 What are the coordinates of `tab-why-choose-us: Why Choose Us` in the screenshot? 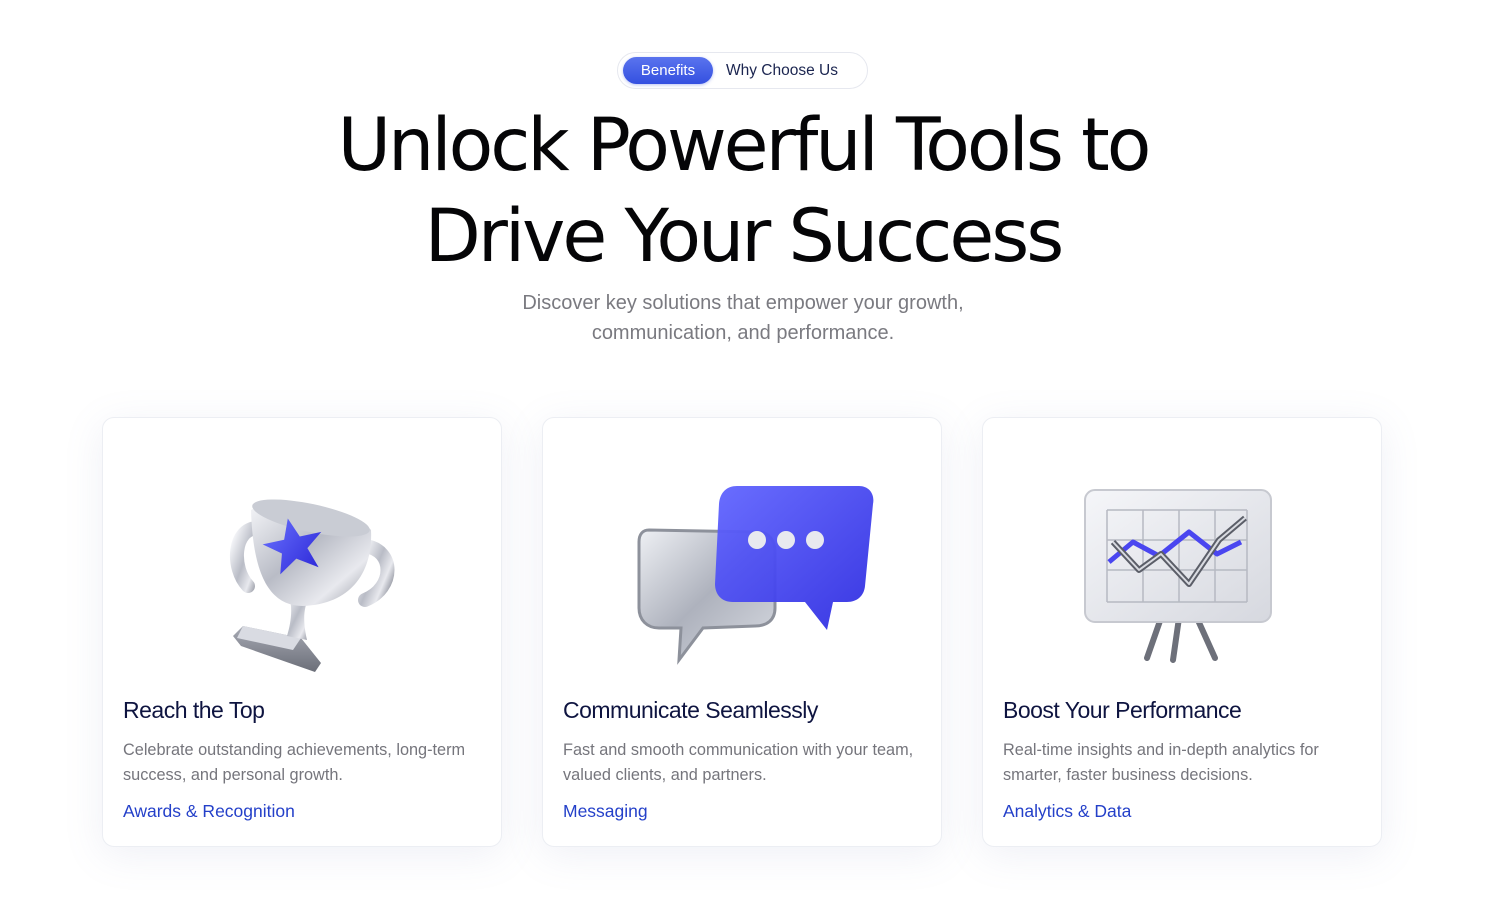 It's located at (782, 71).